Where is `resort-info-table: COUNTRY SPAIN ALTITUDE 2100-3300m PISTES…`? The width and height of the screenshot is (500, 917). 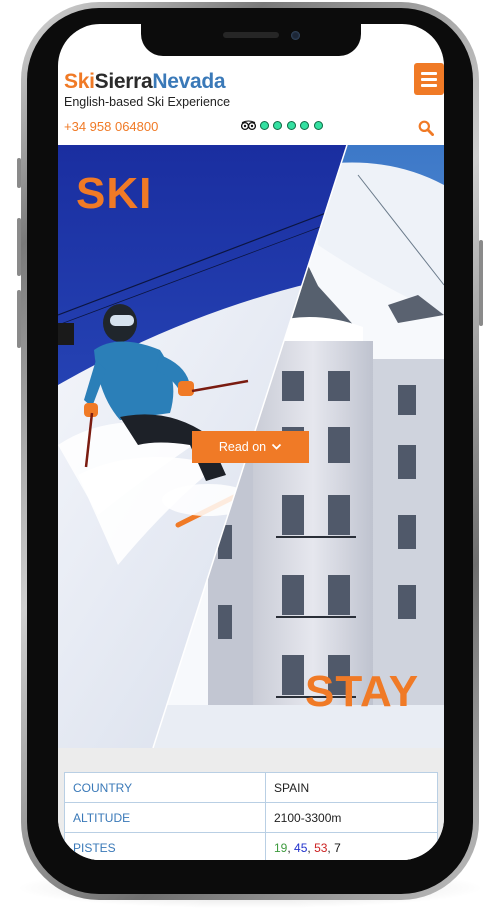 resort-info-table: COUNTRY SPAIN ALTITUDE 2100-3300m PISTES… is located at coordinates (251, 816).